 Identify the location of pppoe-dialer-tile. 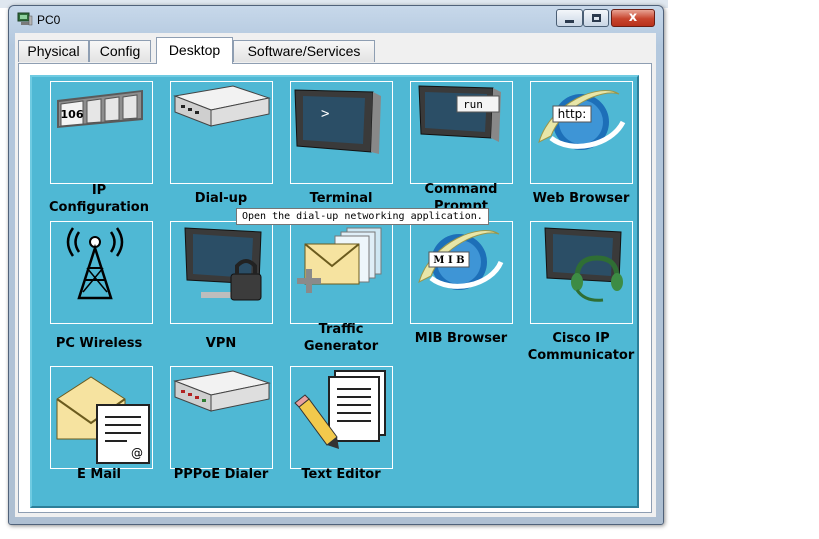
(221, 417).